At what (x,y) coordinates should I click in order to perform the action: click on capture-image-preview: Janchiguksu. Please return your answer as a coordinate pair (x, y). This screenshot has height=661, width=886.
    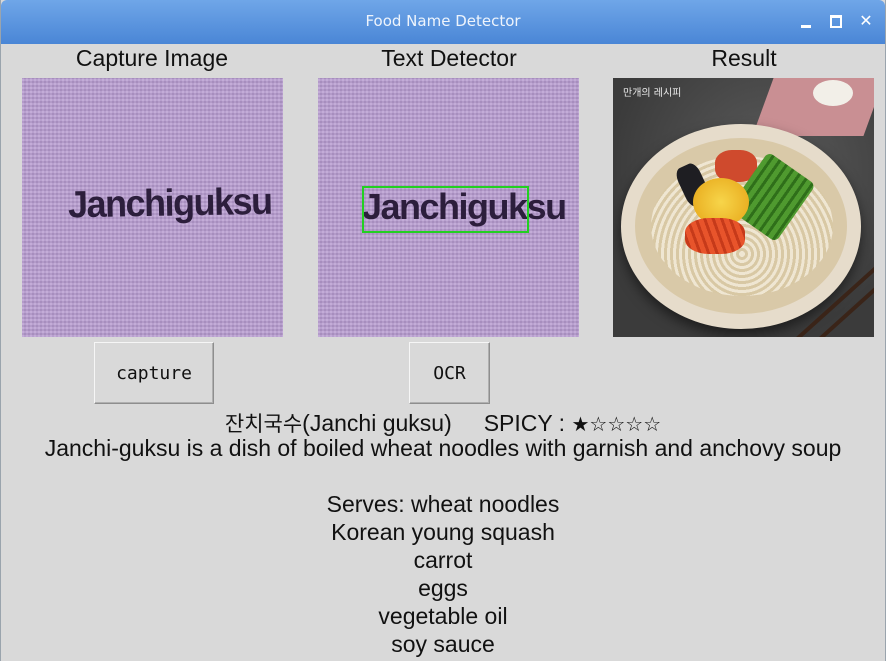
    Looking at the image, I should click on (152, 207).